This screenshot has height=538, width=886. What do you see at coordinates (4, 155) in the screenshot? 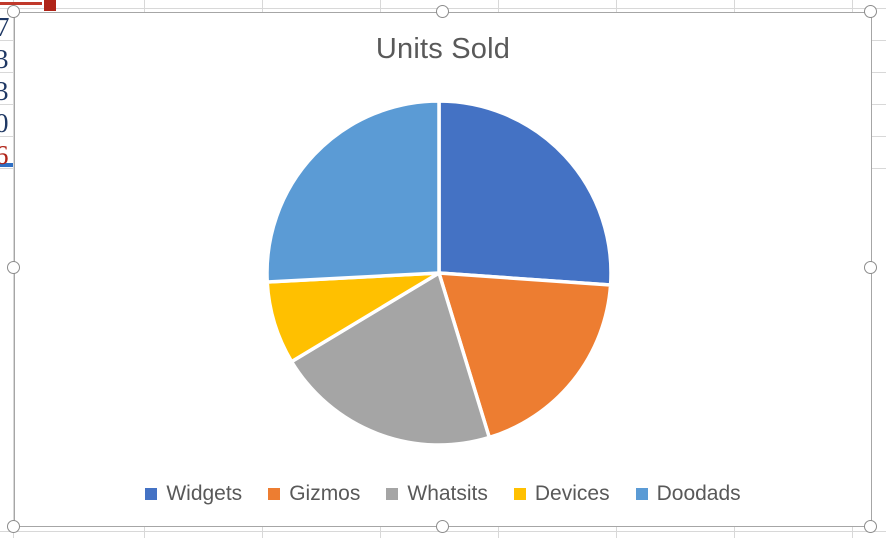
I see `sheet-cell-5: 6` at bounding box center [4, 155].